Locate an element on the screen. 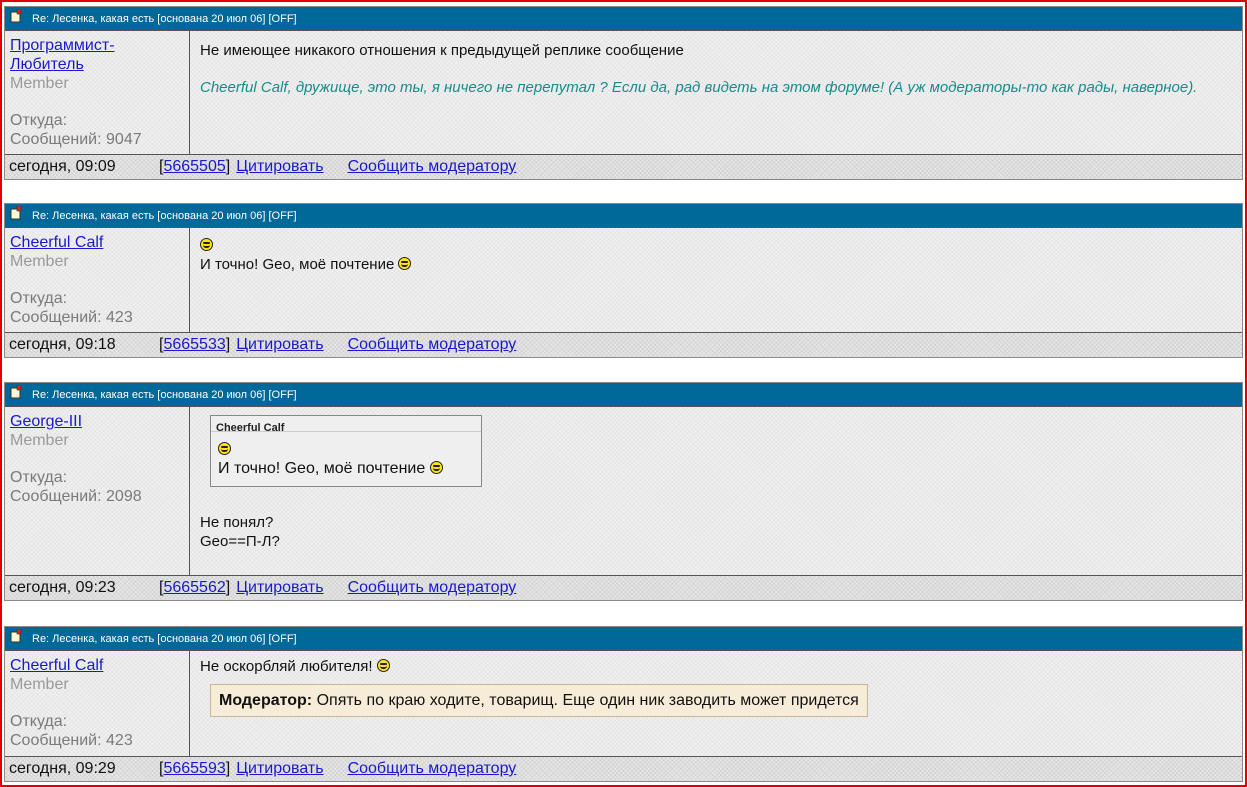  quote-author: Cheerful Calf is located at coordinates (346, 425).